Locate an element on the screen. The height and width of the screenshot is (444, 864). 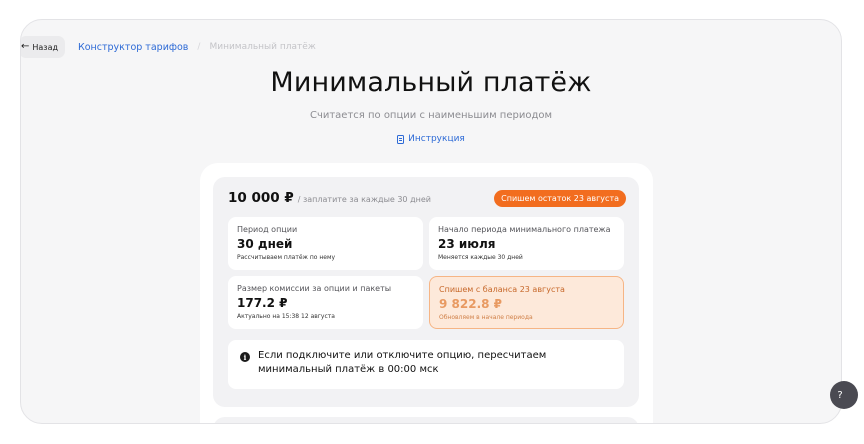
page-title: Минимальный платёж is located at coordinates (431, 82).